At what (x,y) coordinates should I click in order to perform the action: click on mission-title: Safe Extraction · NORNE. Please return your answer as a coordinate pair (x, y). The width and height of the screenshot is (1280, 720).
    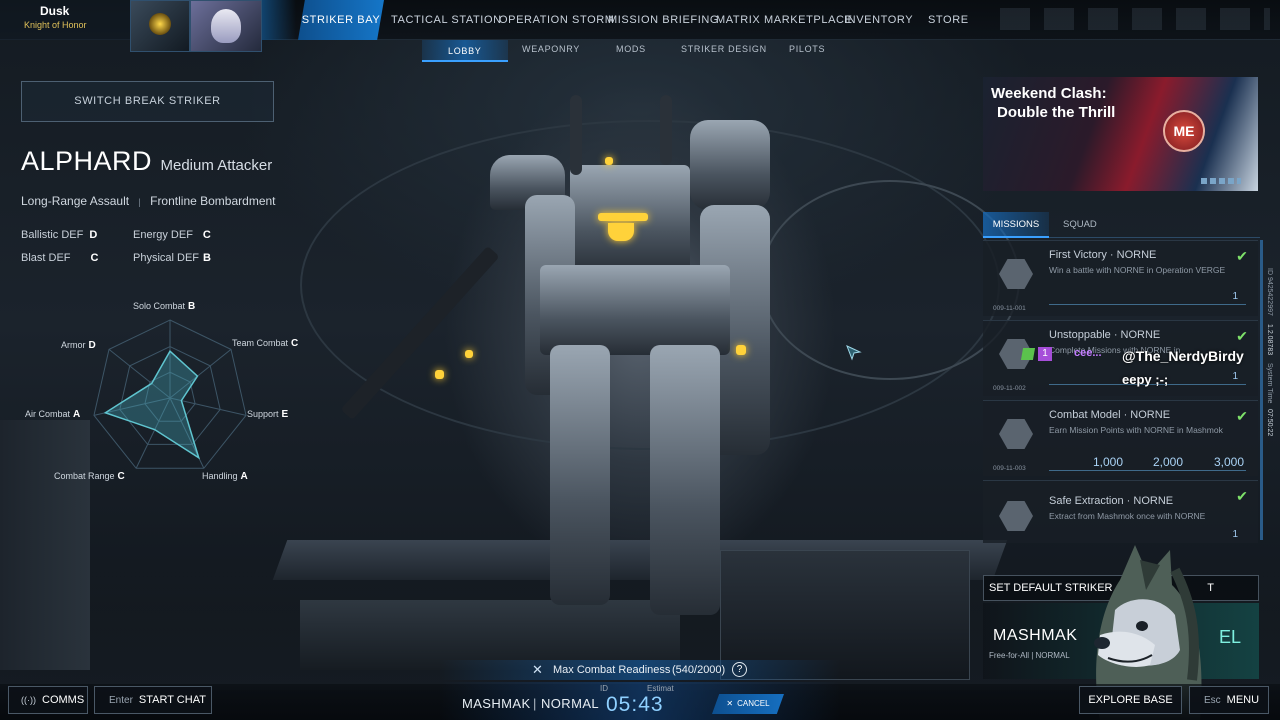
    Looking at the image, I should click on (1111, 501).